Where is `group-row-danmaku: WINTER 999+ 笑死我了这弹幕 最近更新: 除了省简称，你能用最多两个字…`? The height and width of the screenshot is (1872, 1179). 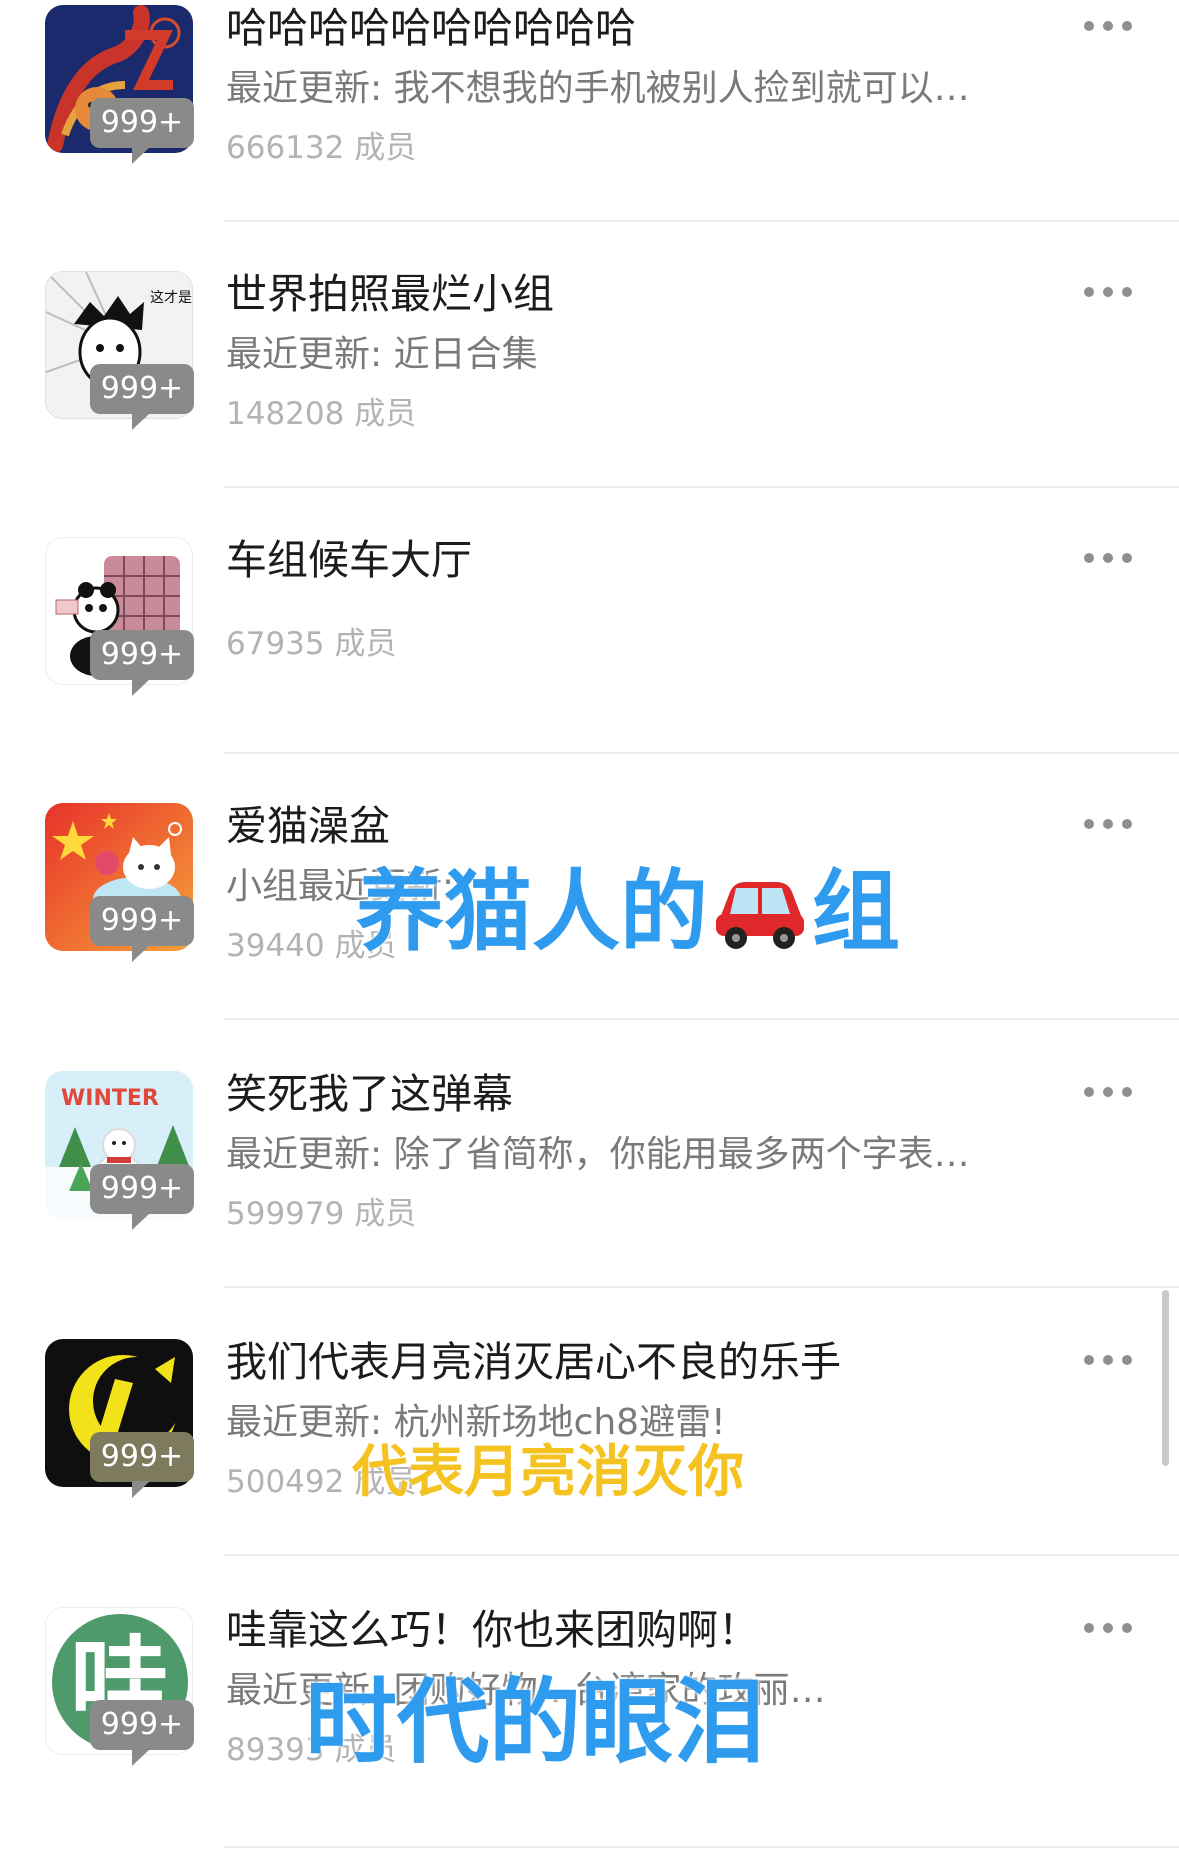
group-row-danmaku: WINTER 999+ 笑死我了这弹幕 最近更新: 除了省简称，你能用最多两个字… is located at coordinates (589, 1201).